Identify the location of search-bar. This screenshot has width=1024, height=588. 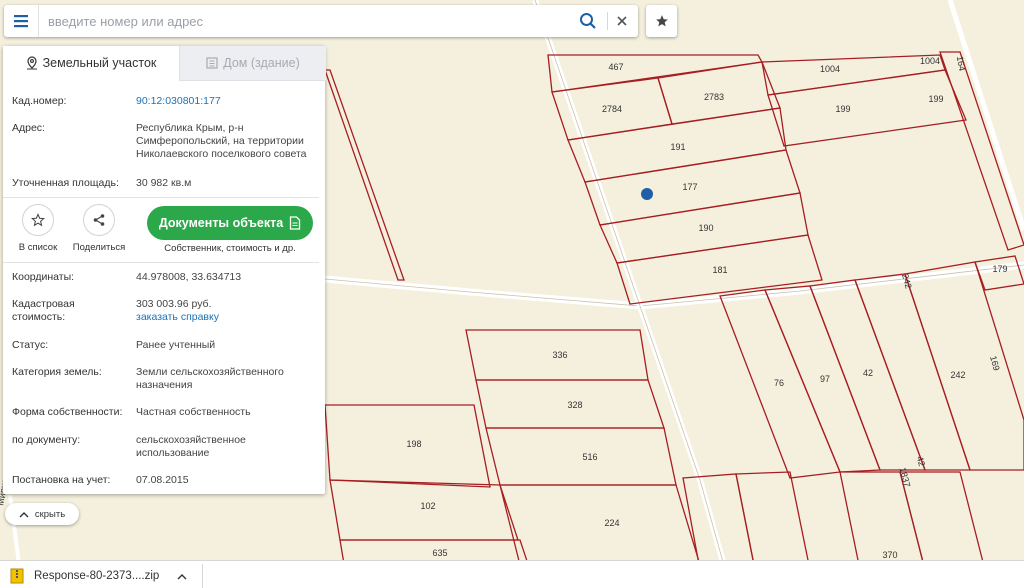
(321, 21).